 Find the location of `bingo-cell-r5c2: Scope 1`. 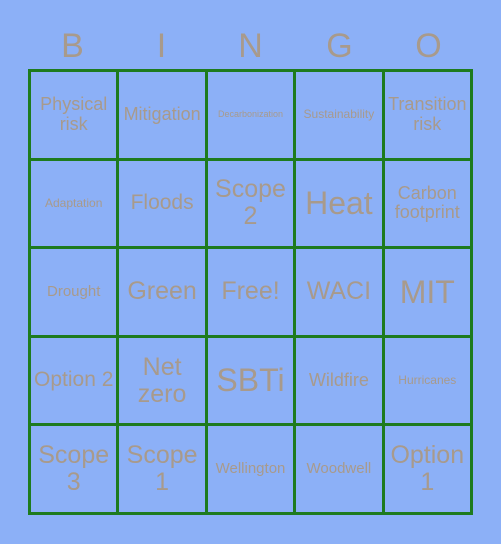

bingo-cell-r5c2: Scope 1 is located at coordinates (163, 470).